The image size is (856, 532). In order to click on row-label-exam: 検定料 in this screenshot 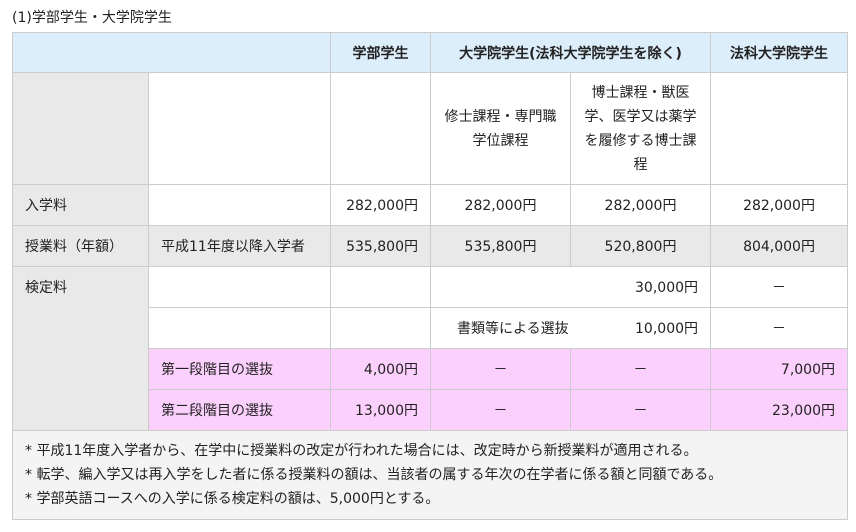, I will do `click(80, 348)`.